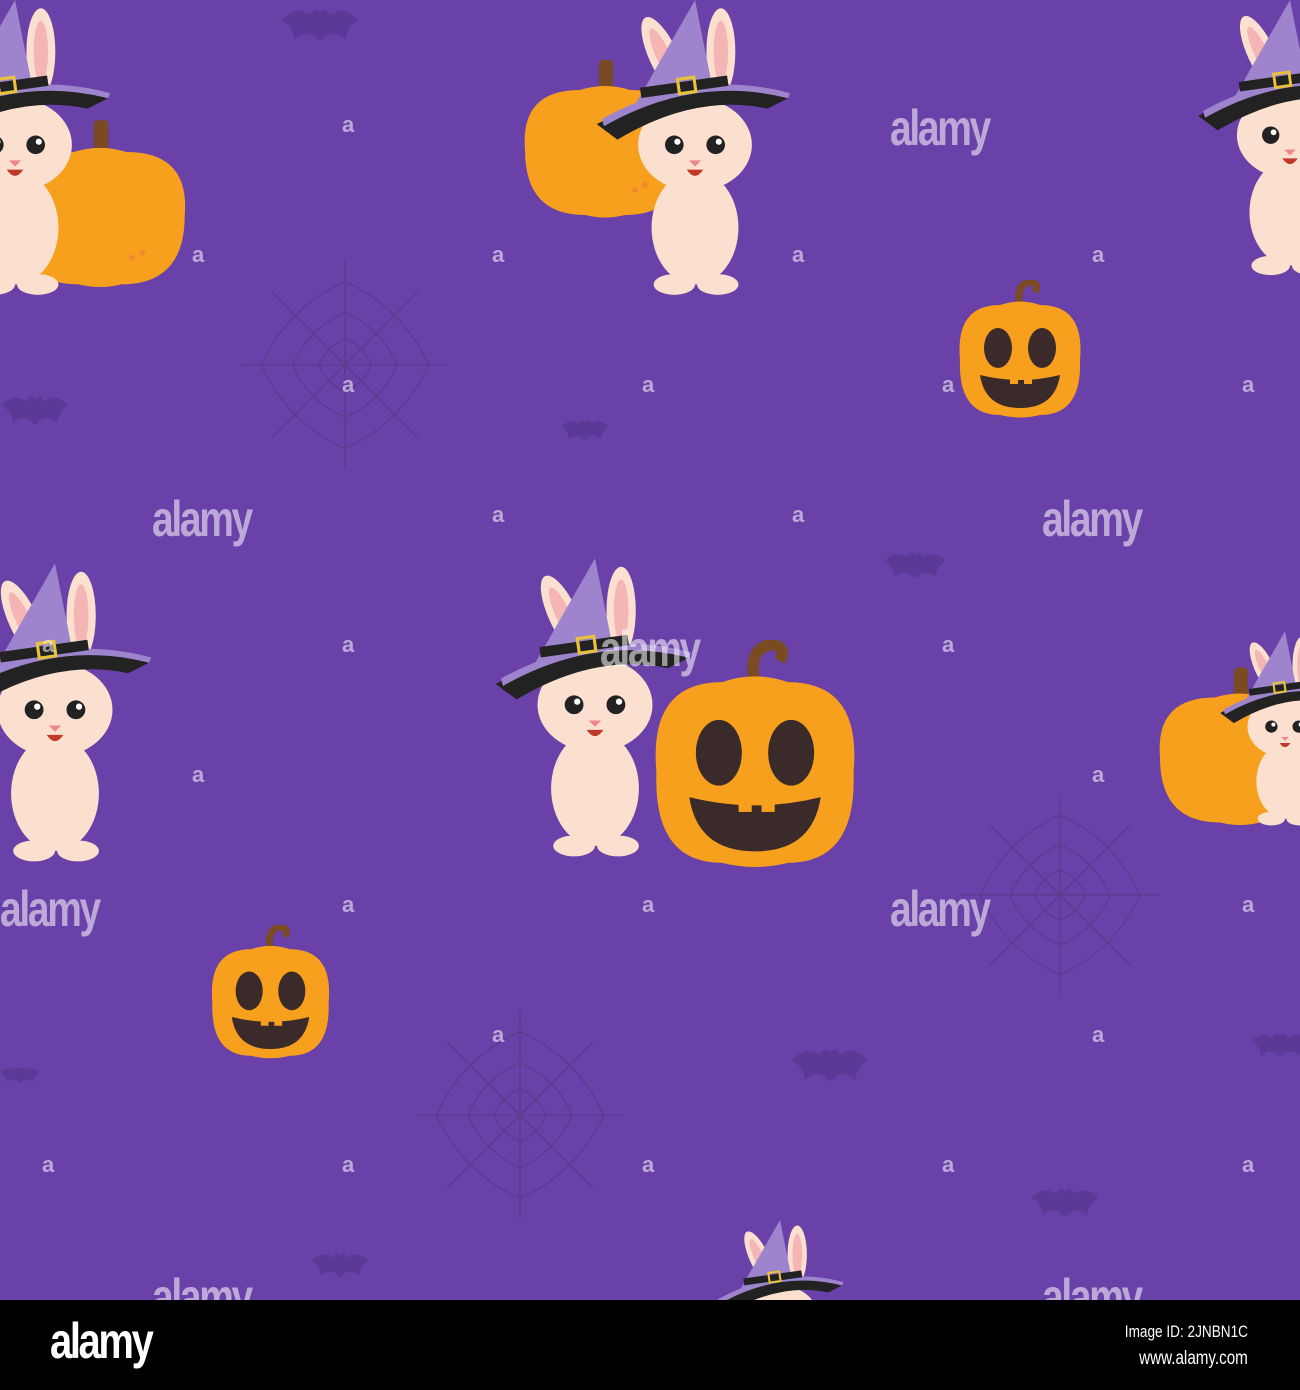 Image resolution: width=1300 pixels, height=1390 pixels. Describe the element at coordinates (650, 1345) in the screenshot. I see `footer-bar: alamy Image ID: 2JNBN1C www.alamy.com` at that location.